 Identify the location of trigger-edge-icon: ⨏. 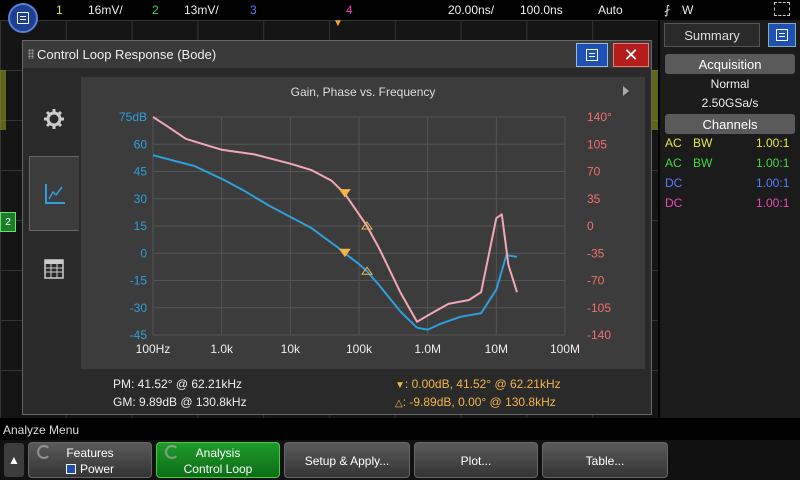
(667, 10).